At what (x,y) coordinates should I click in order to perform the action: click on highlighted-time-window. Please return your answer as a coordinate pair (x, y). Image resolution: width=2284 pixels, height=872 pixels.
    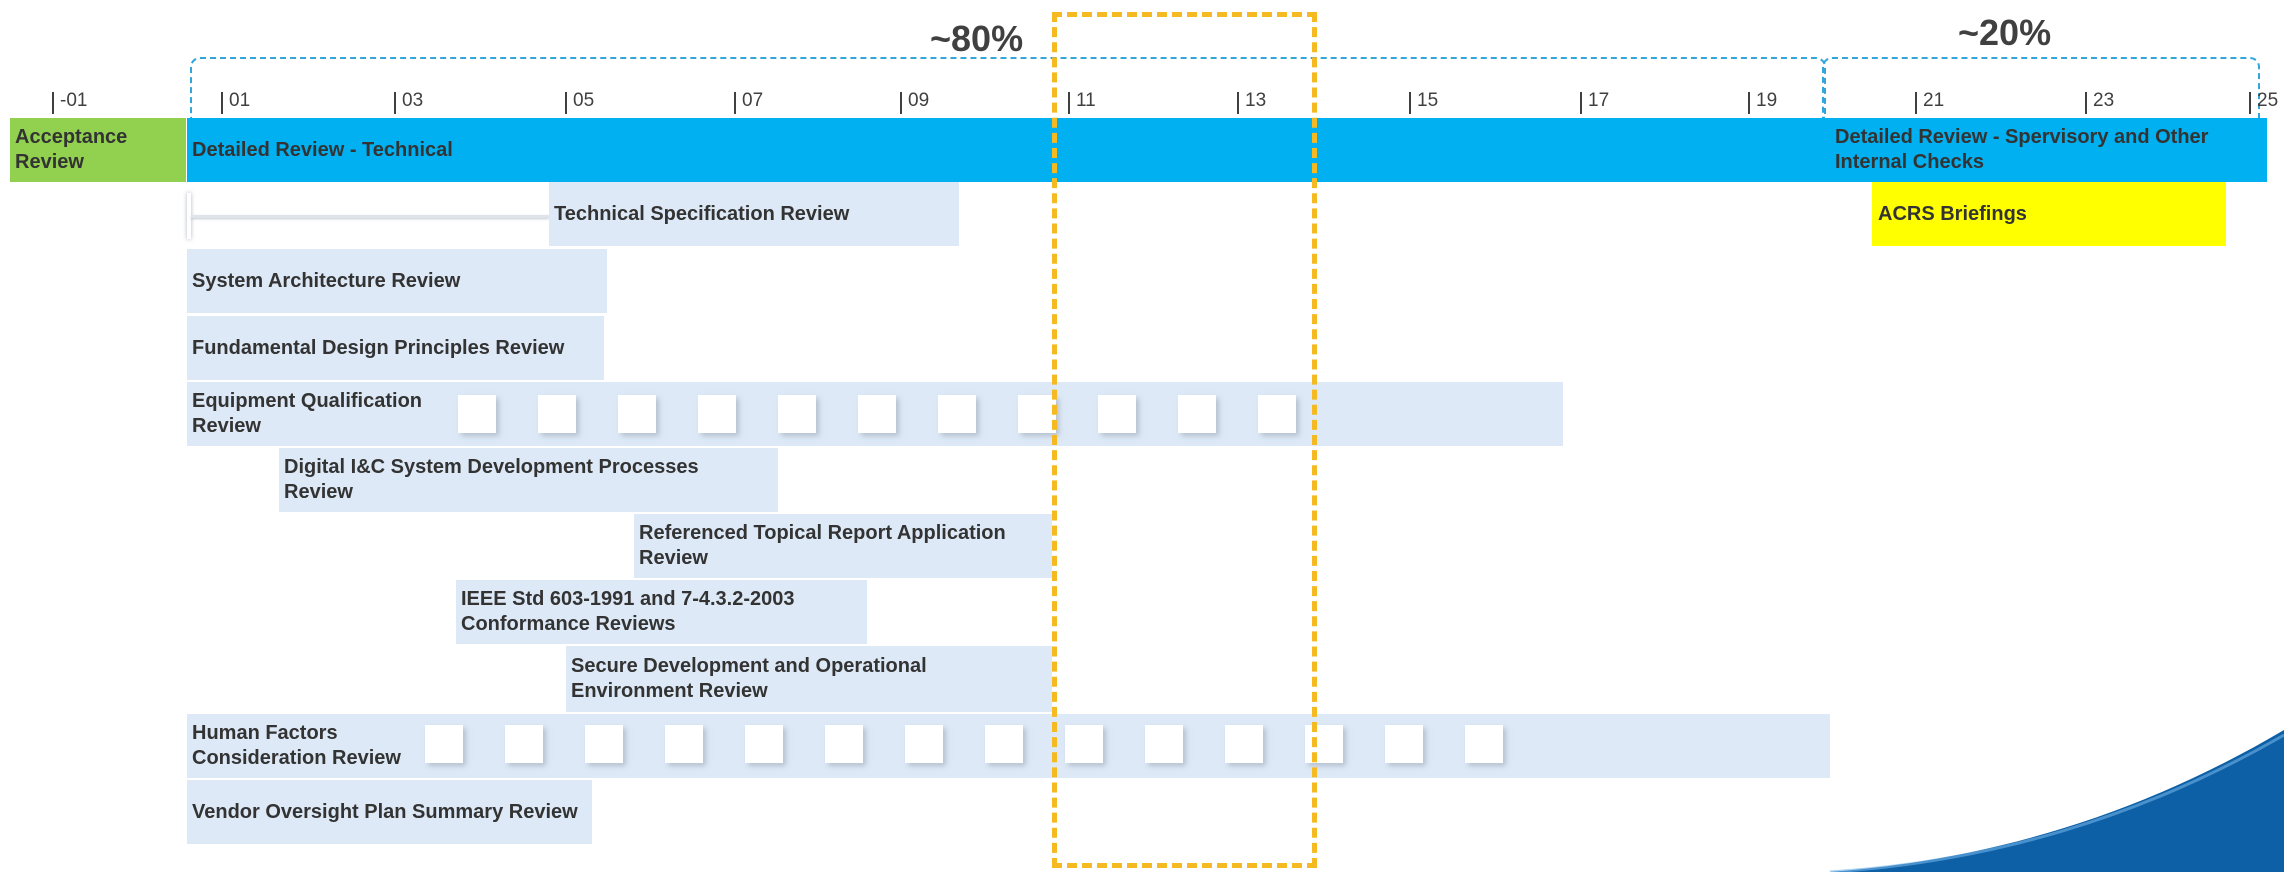
    Looking at the image, I should click on (1184, 440).